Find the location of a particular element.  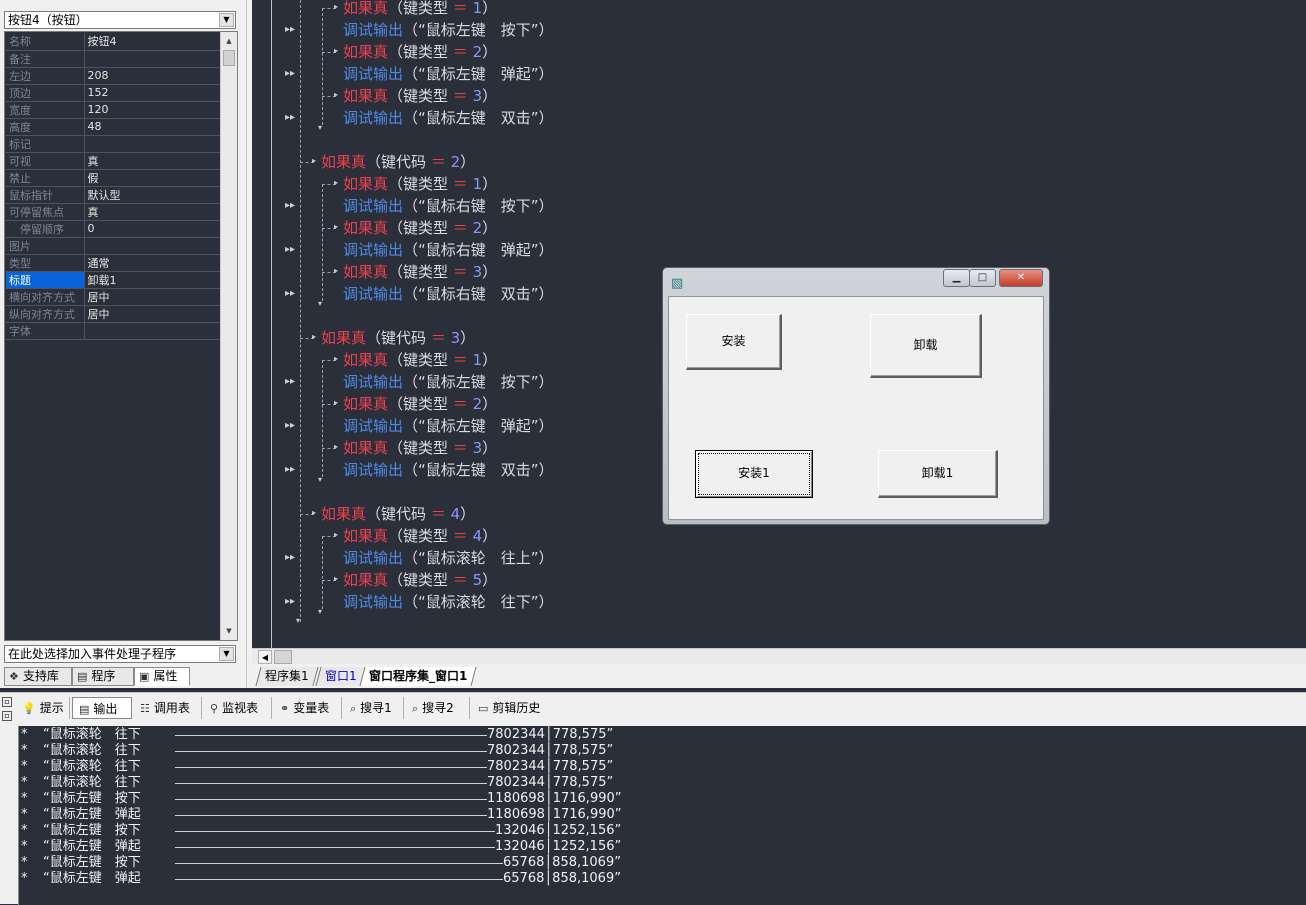

property-row: 顶边 152 is located at coordinates (113, 93).